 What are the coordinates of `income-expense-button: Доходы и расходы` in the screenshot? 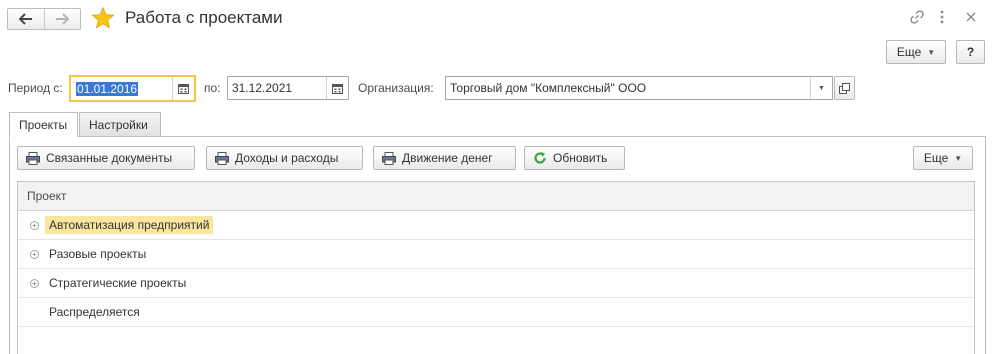 It's located at (284, 158).